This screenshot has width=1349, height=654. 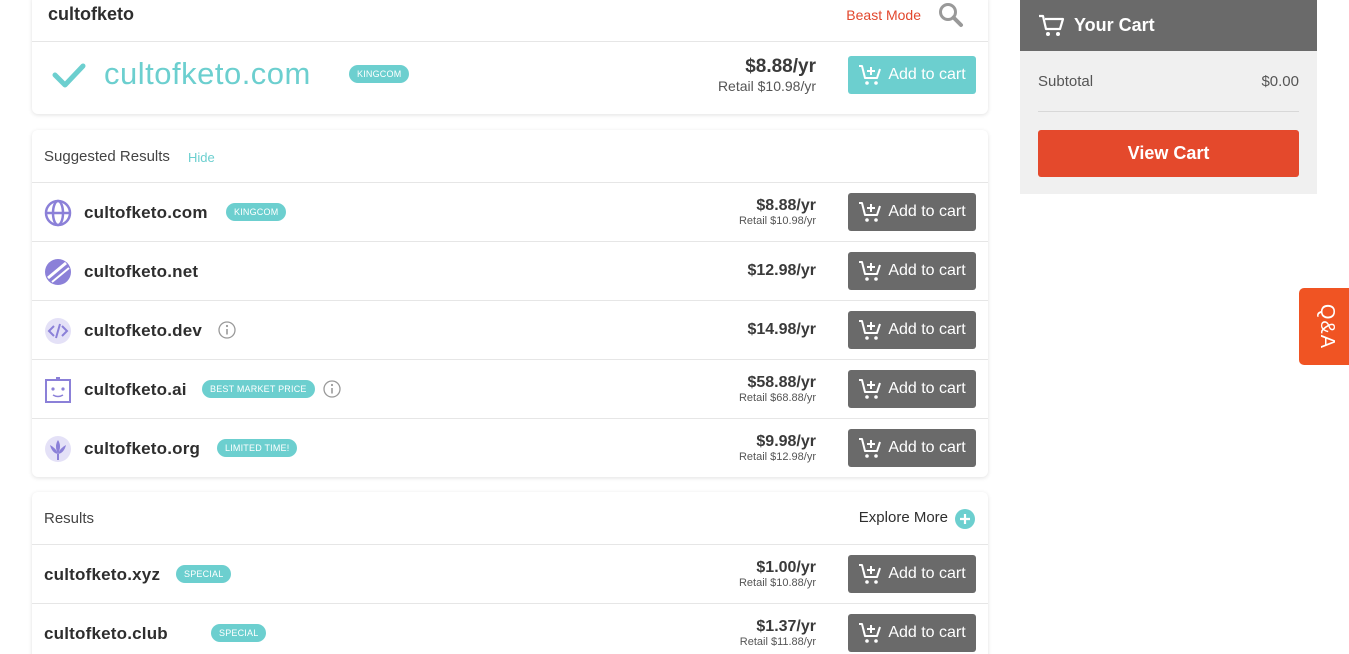 What do you see at coordinates (786, 567) in the screenshot?
I see `price: $1.00/yr` at bounding box center [786, 567].